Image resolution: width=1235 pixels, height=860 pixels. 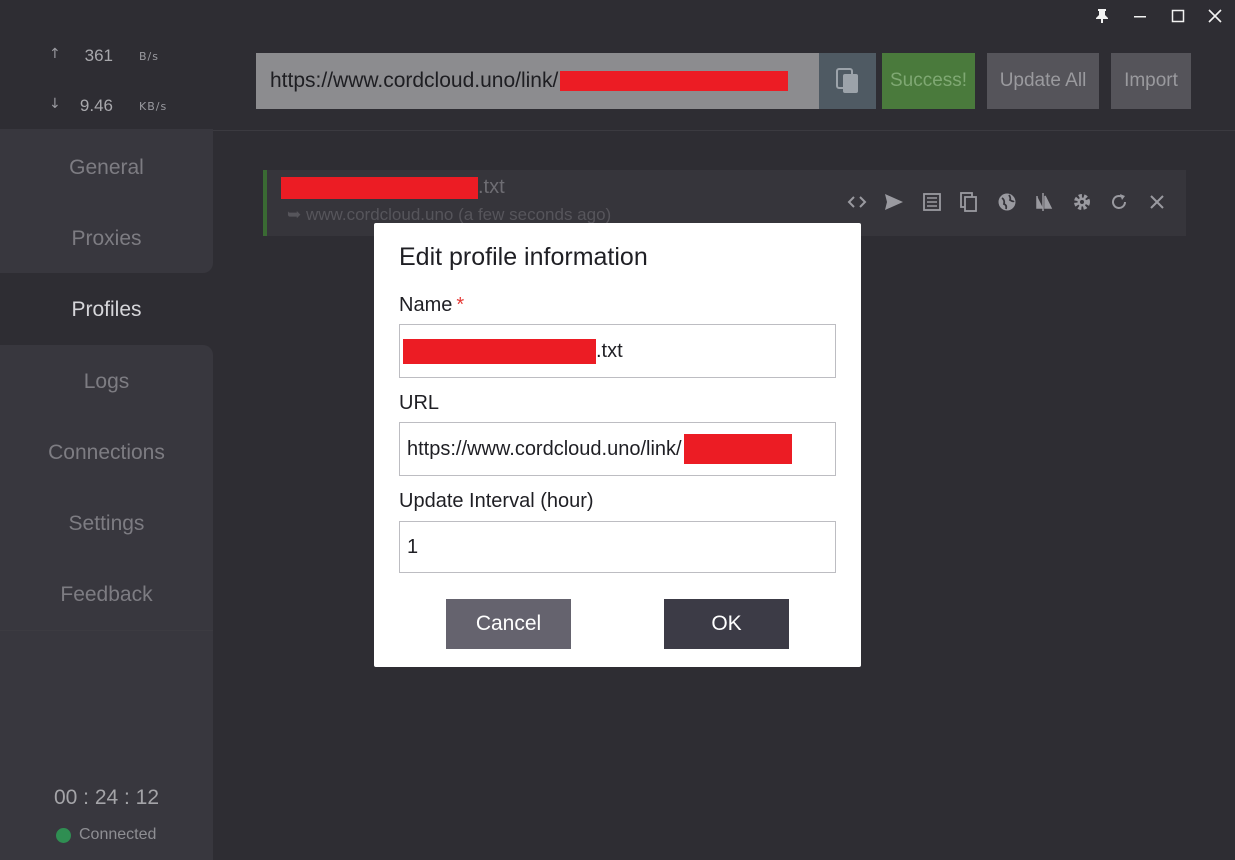 What do you see at coordinates (413, 546) in the screenshot?
I see `interval-field-value: 1` at bounding box center [413, 546].